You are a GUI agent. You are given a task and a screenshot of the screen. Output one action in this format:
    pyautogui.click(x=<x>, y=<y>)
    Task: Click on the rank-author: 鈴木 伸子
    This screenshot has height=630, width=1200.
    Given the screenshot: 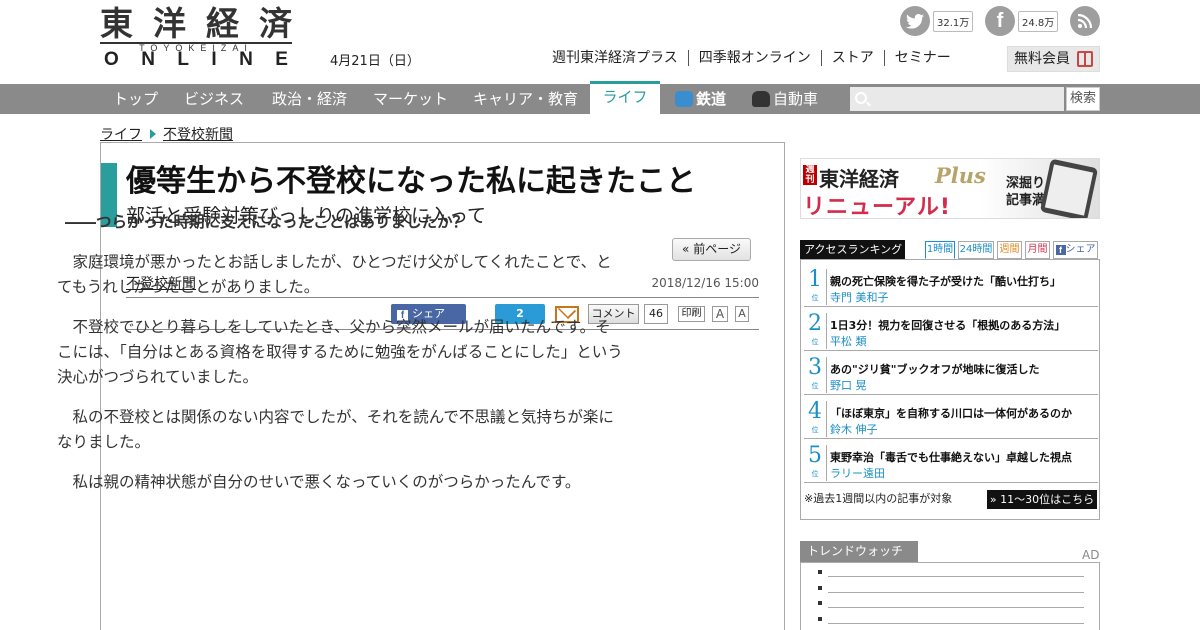 What is the action you would take?
    pyautogui.click(x=854, y=429)
    